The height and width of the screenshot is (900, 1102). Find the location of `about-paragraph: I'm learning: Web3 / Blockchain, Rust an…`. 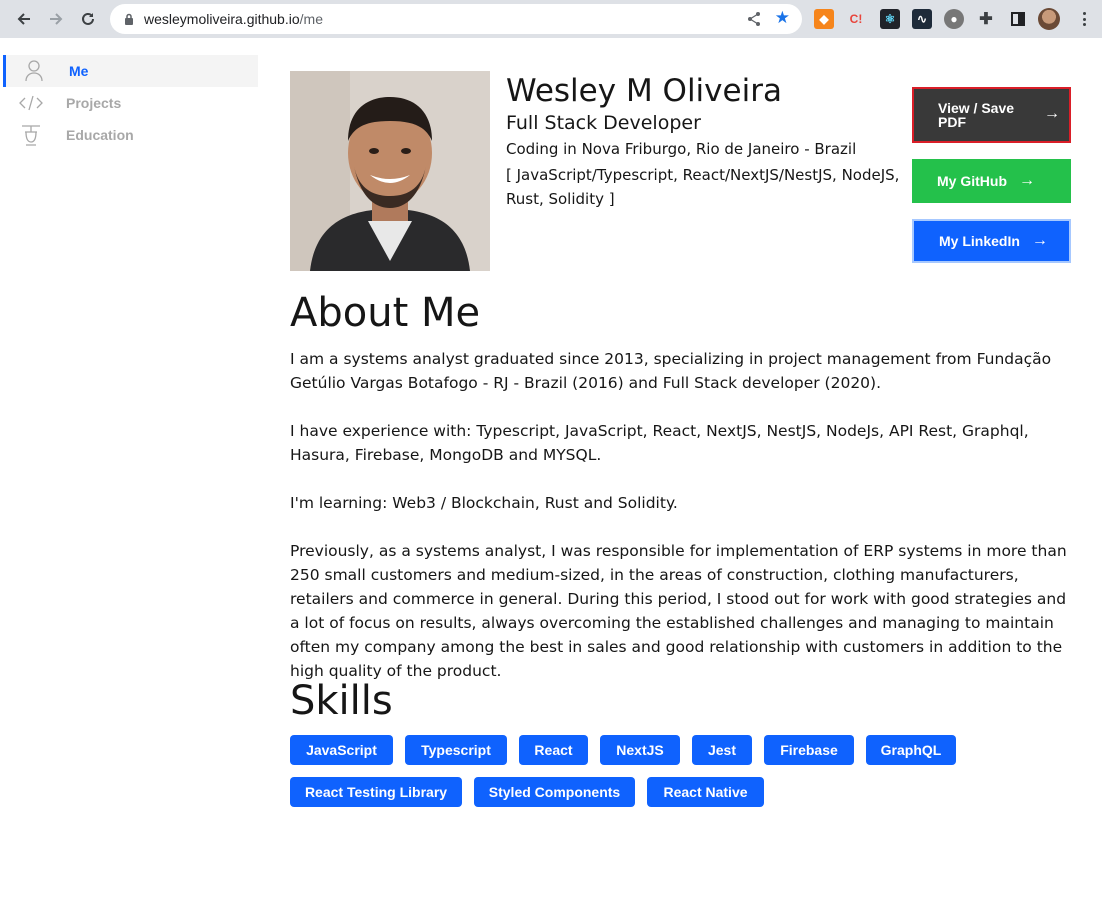

about-paragraph: I'm learning: Web3 / Blockchain, Rust an… is located at coordinates (484, 503).